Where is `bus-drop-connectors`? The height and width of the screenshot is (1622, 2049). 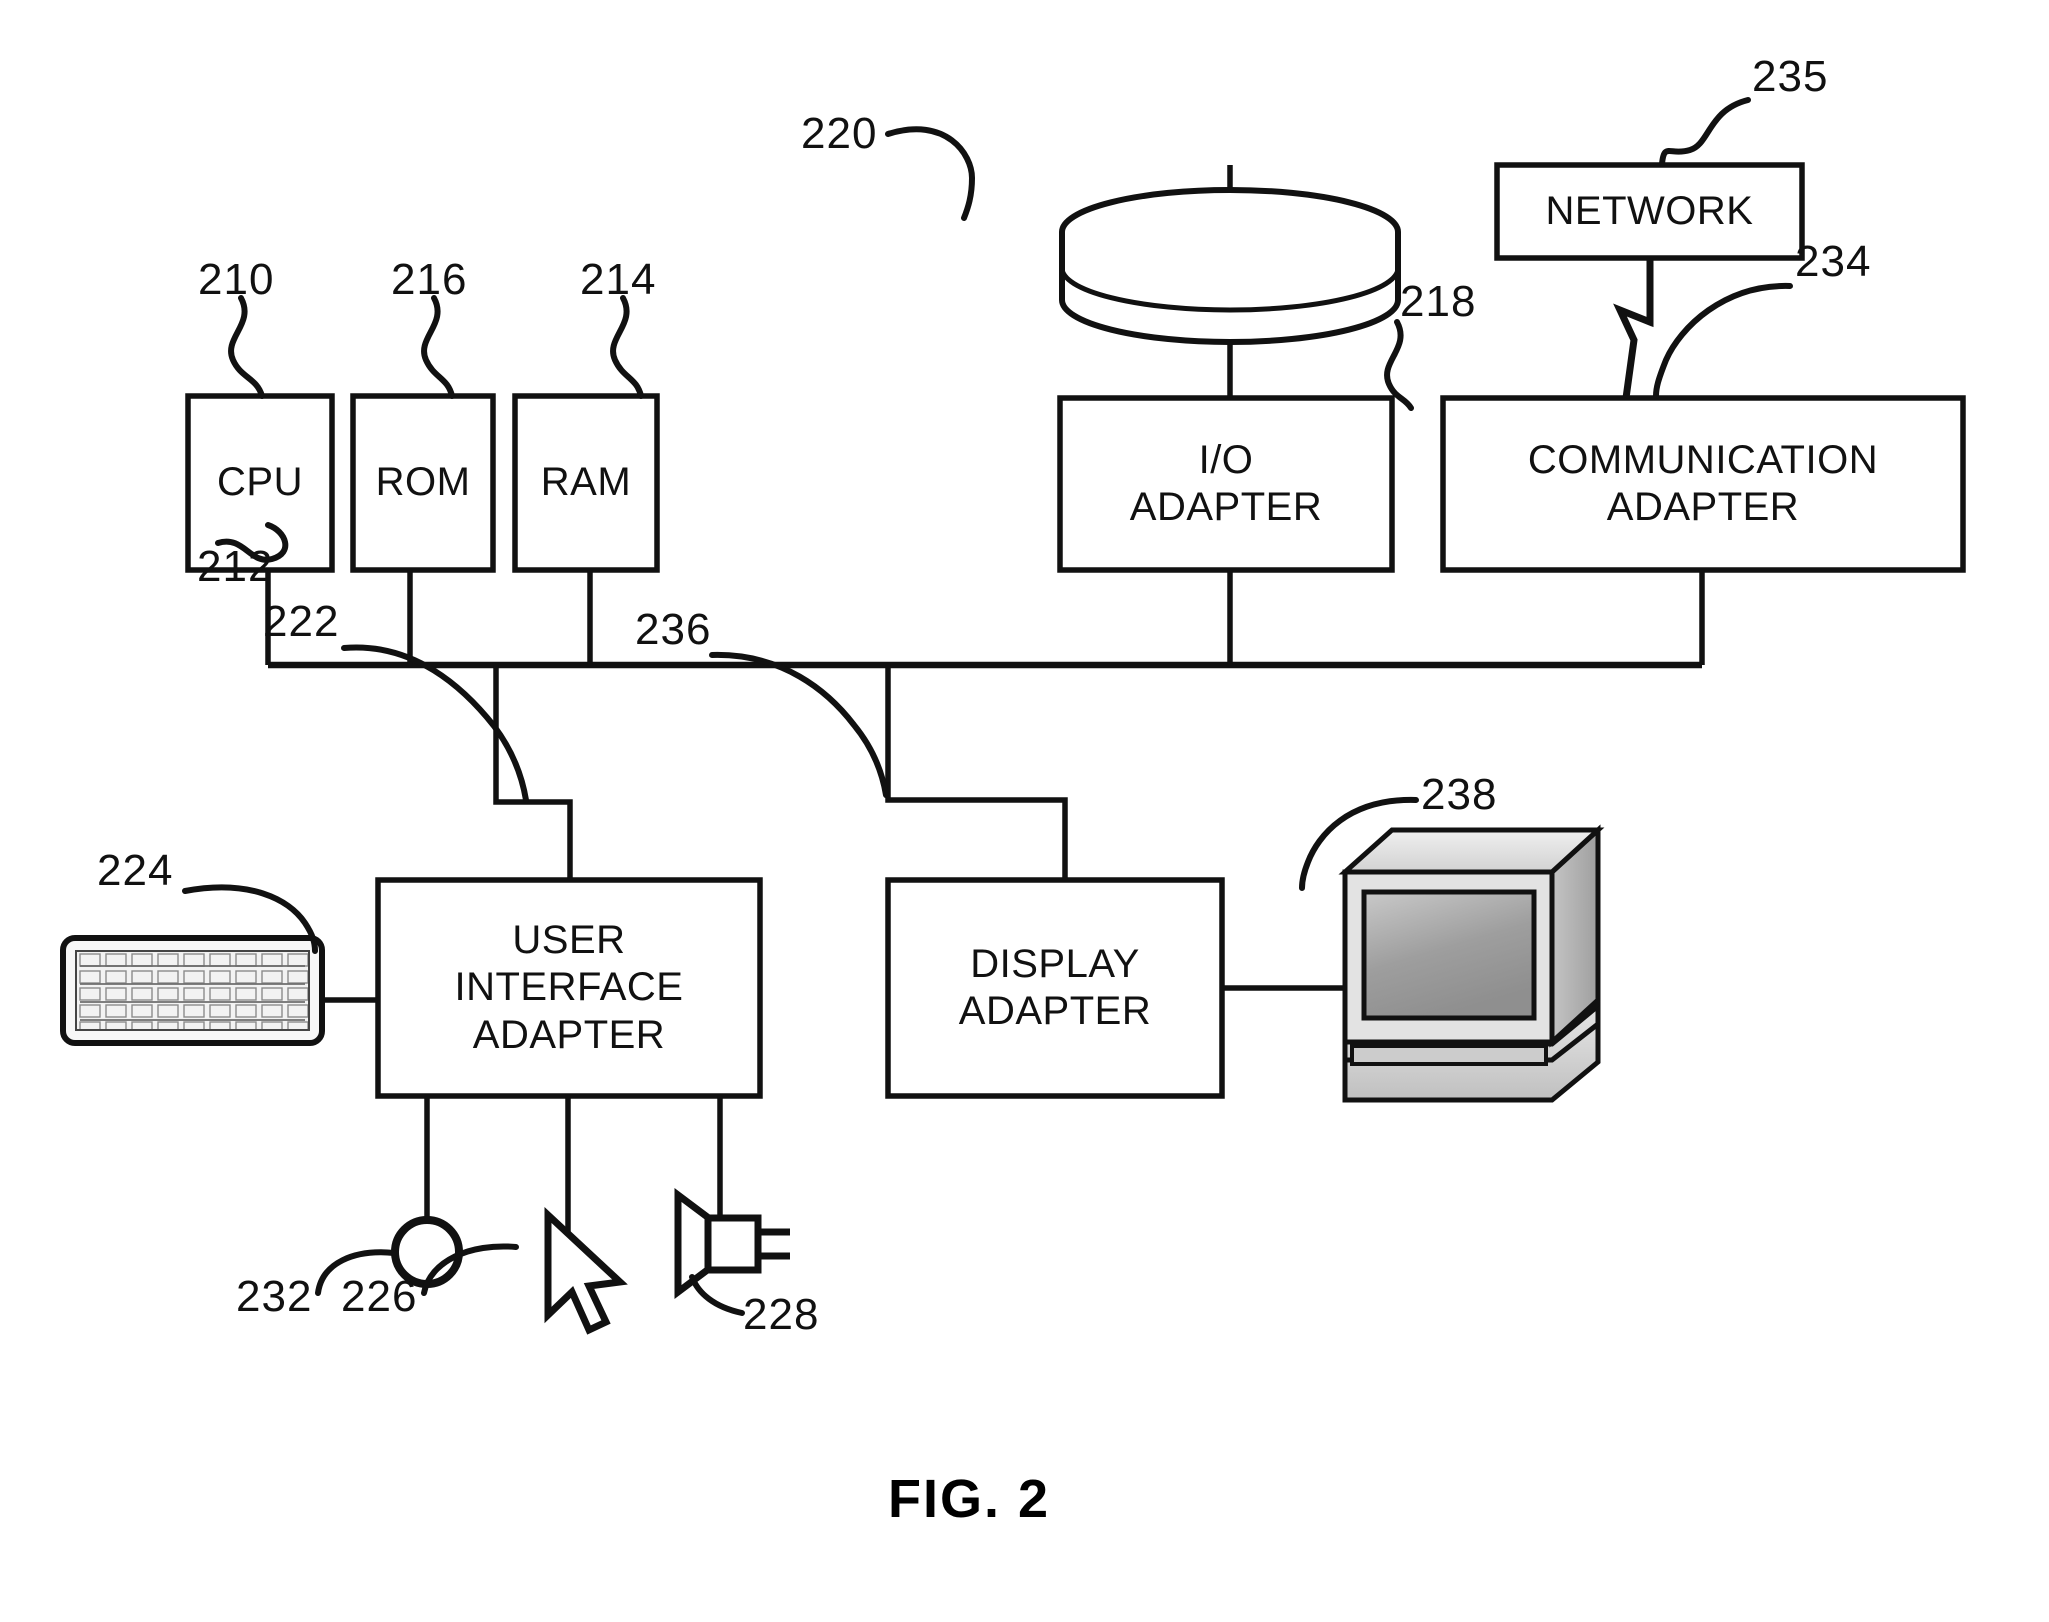 bus-drop-connectors is located at coordinates (985, 617).